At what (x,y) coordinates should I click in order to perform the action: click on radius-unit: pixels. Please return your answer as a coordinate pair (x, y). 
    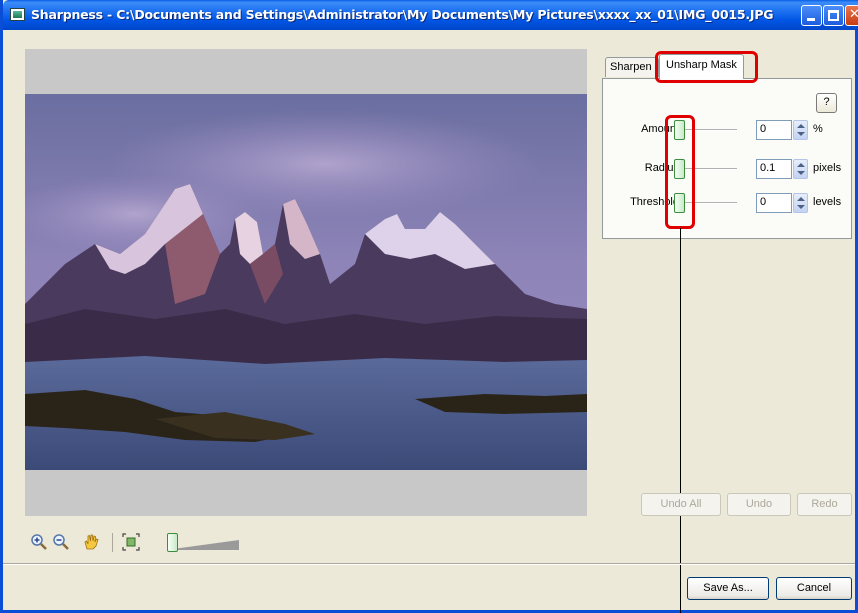
    Looking at the image, I should click on (827, 168).